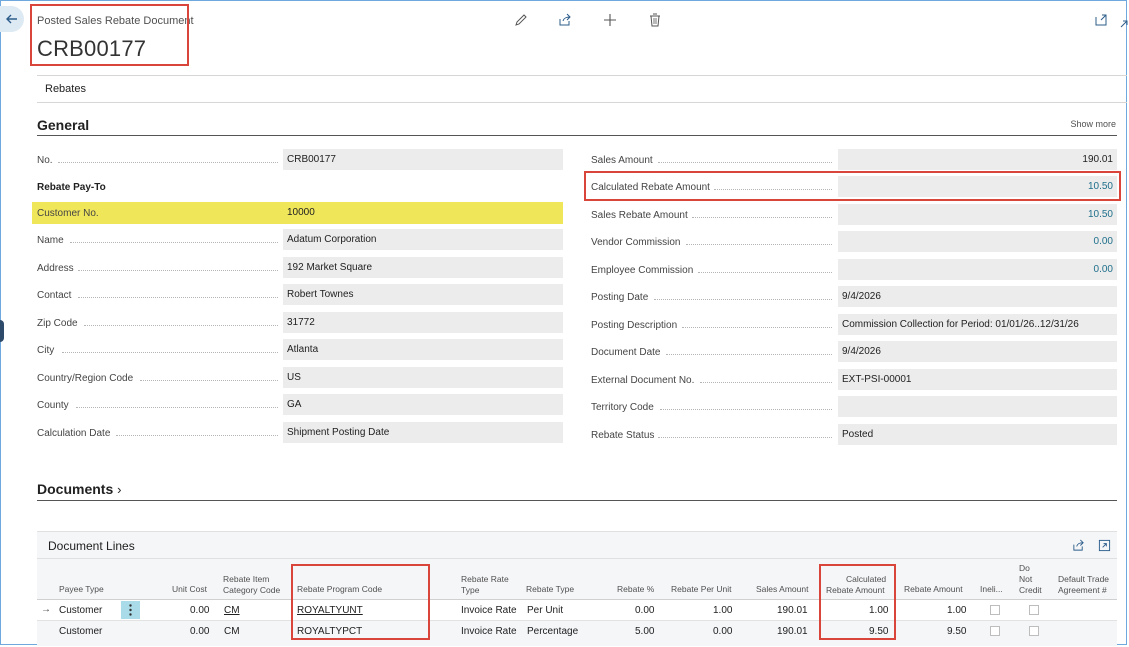 This screenshot has width=1129, height=647. Describe the element at coordinates (423, 212) in the screenshot. I see `field-value: 10000` at that location.